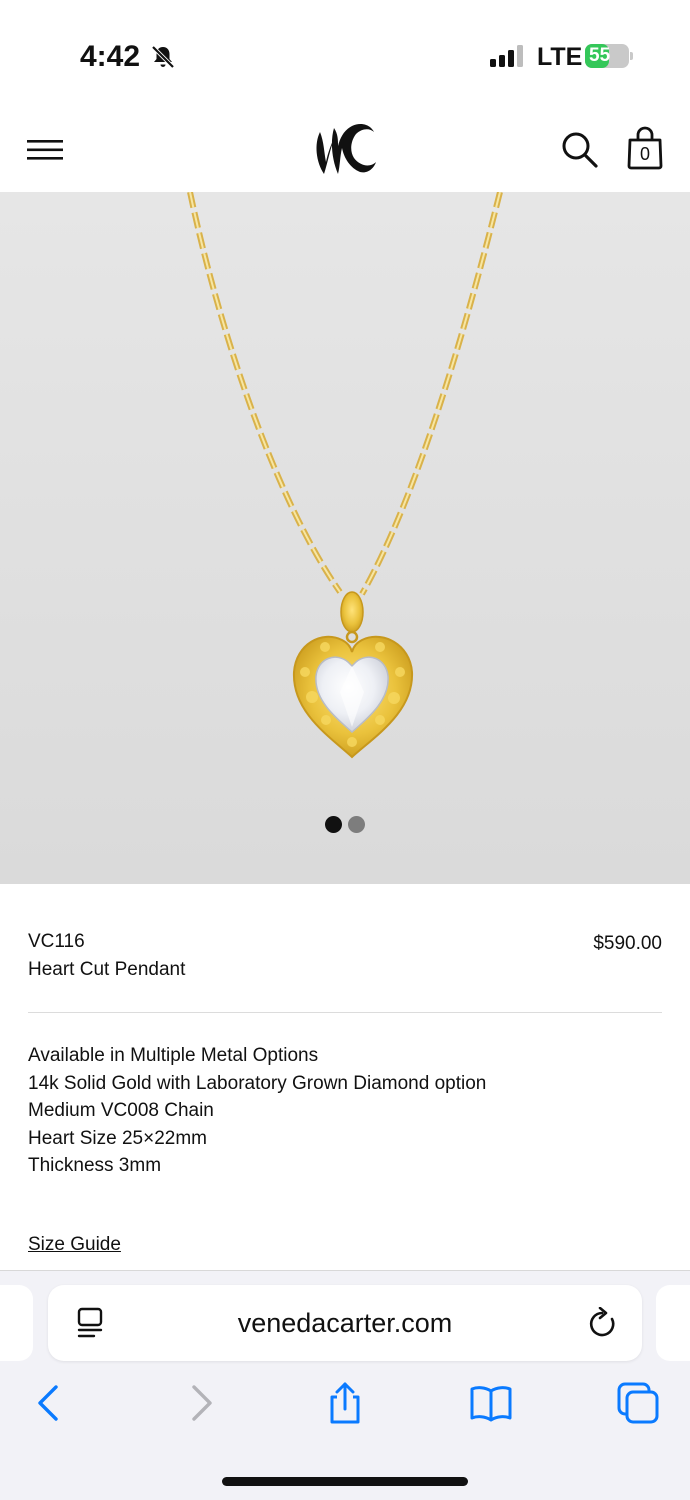  What do you see at coordinates (74, 1245) in the screenshot?
I see `size-guide-link: Size Guide` at bounding box center [74, 1245].